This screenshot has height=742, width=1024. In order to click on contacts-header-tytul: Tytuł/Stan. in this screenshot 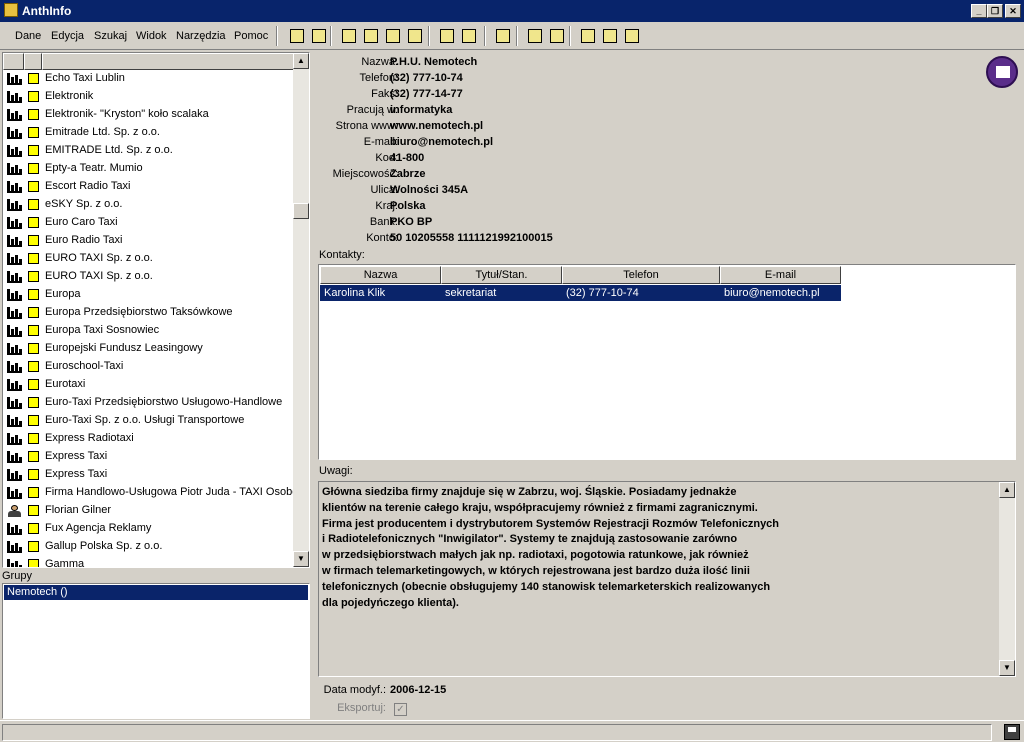, I will do `click(501, 275)`.